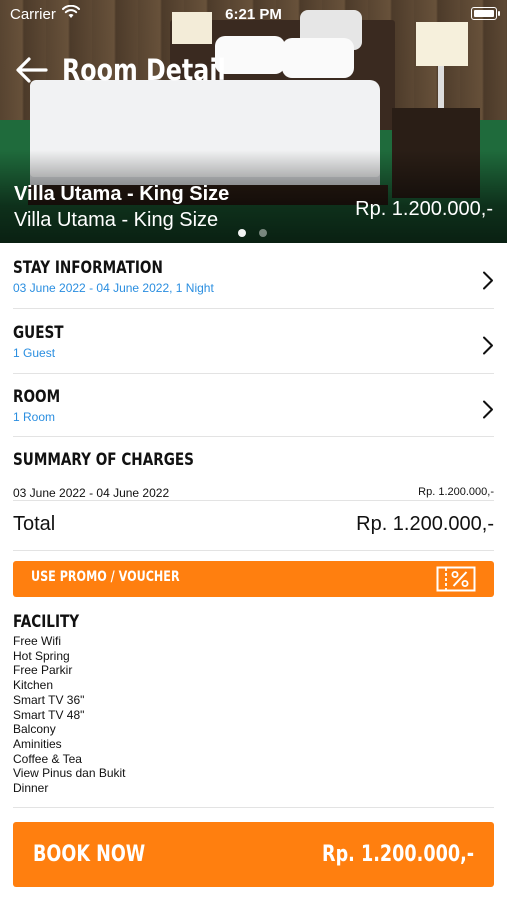 This screenshot has width=507, height=900. What do you see at coordinates (33, 685) in the screenshot?
I see `facility-item: Kitchen` at bounding box center [33, 685].